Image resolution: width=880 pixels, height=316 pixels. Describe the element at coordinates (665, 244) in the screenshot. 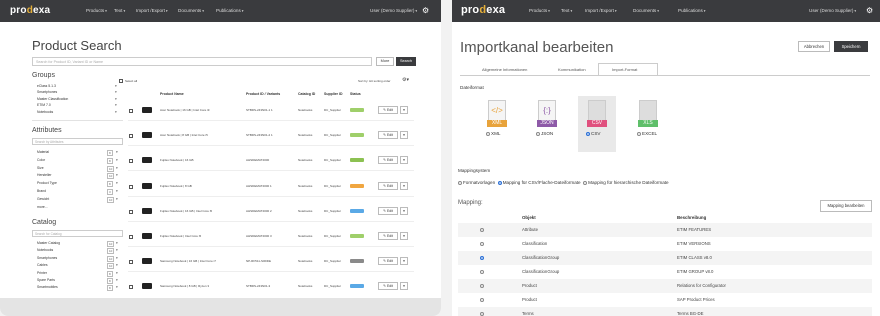

I see `mapping-row: Classification ETIM VERSIONS` at that location.